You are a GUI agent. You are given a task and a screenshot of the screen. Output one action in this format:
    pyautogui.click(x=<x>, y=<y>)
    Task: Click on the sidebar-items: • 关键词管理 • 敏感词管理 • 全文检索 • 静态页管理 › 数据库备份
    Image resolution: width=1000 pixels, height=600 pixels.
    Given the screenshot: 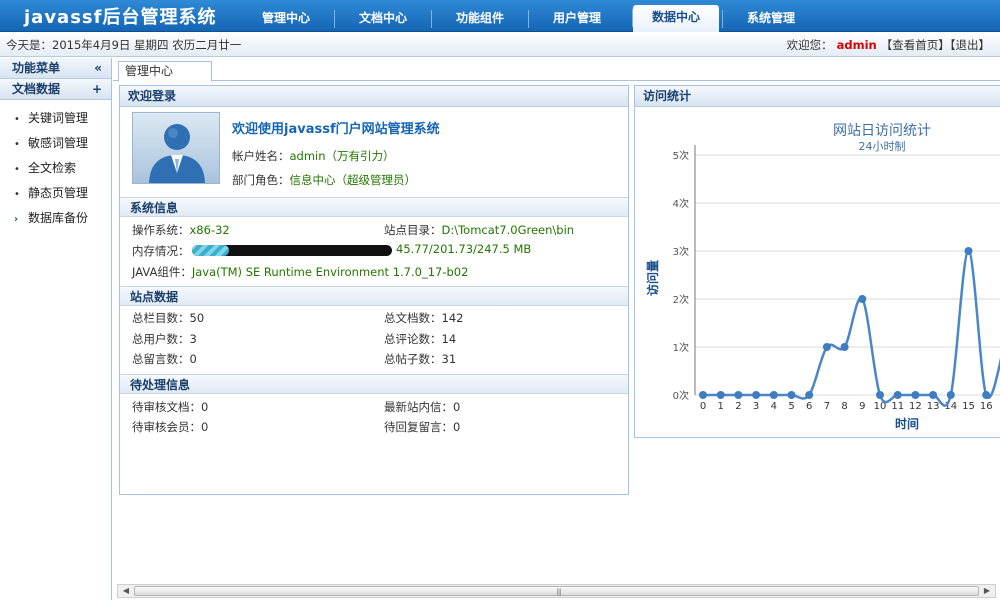 What is the action you would take?
    pyautogui.click(x=55, y=165)
    